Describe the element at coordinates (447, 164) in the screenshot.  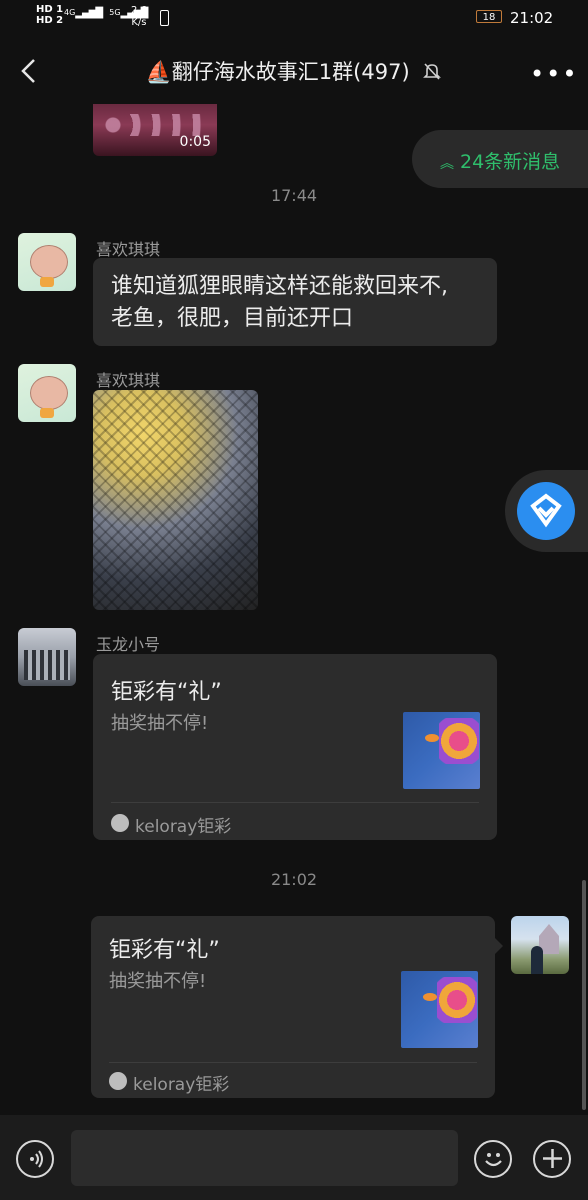
I see `double-chevron-up-icon: ︽` at that location.